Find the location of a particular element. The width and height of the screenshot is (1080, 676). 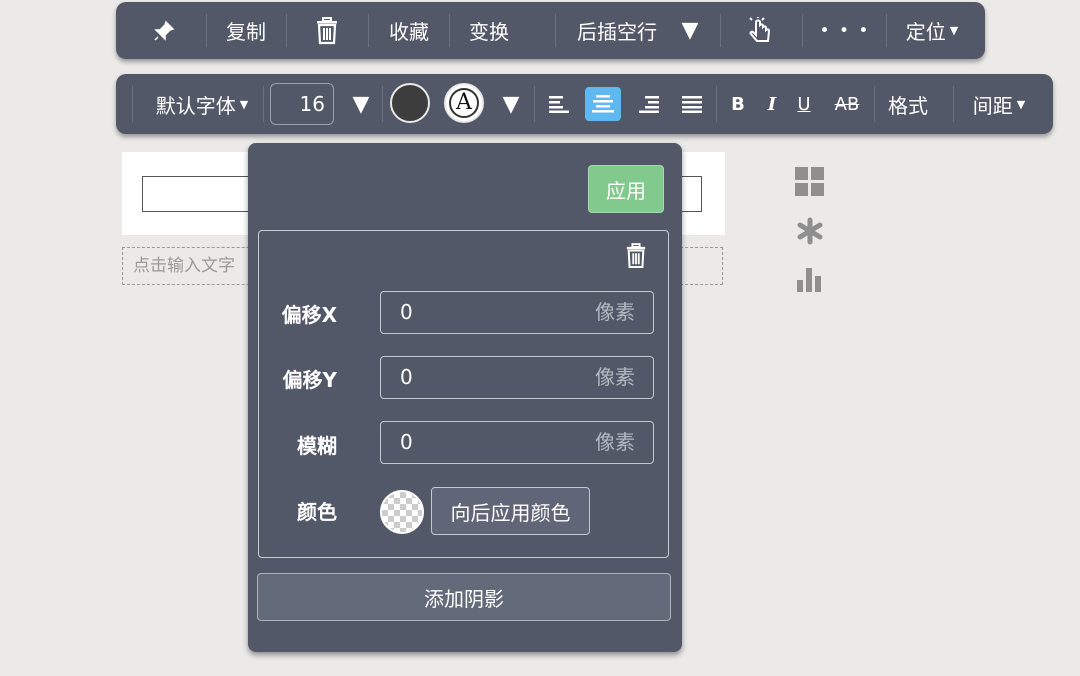

offset-x-label: 偏移X is located at coordinates (309, 315).